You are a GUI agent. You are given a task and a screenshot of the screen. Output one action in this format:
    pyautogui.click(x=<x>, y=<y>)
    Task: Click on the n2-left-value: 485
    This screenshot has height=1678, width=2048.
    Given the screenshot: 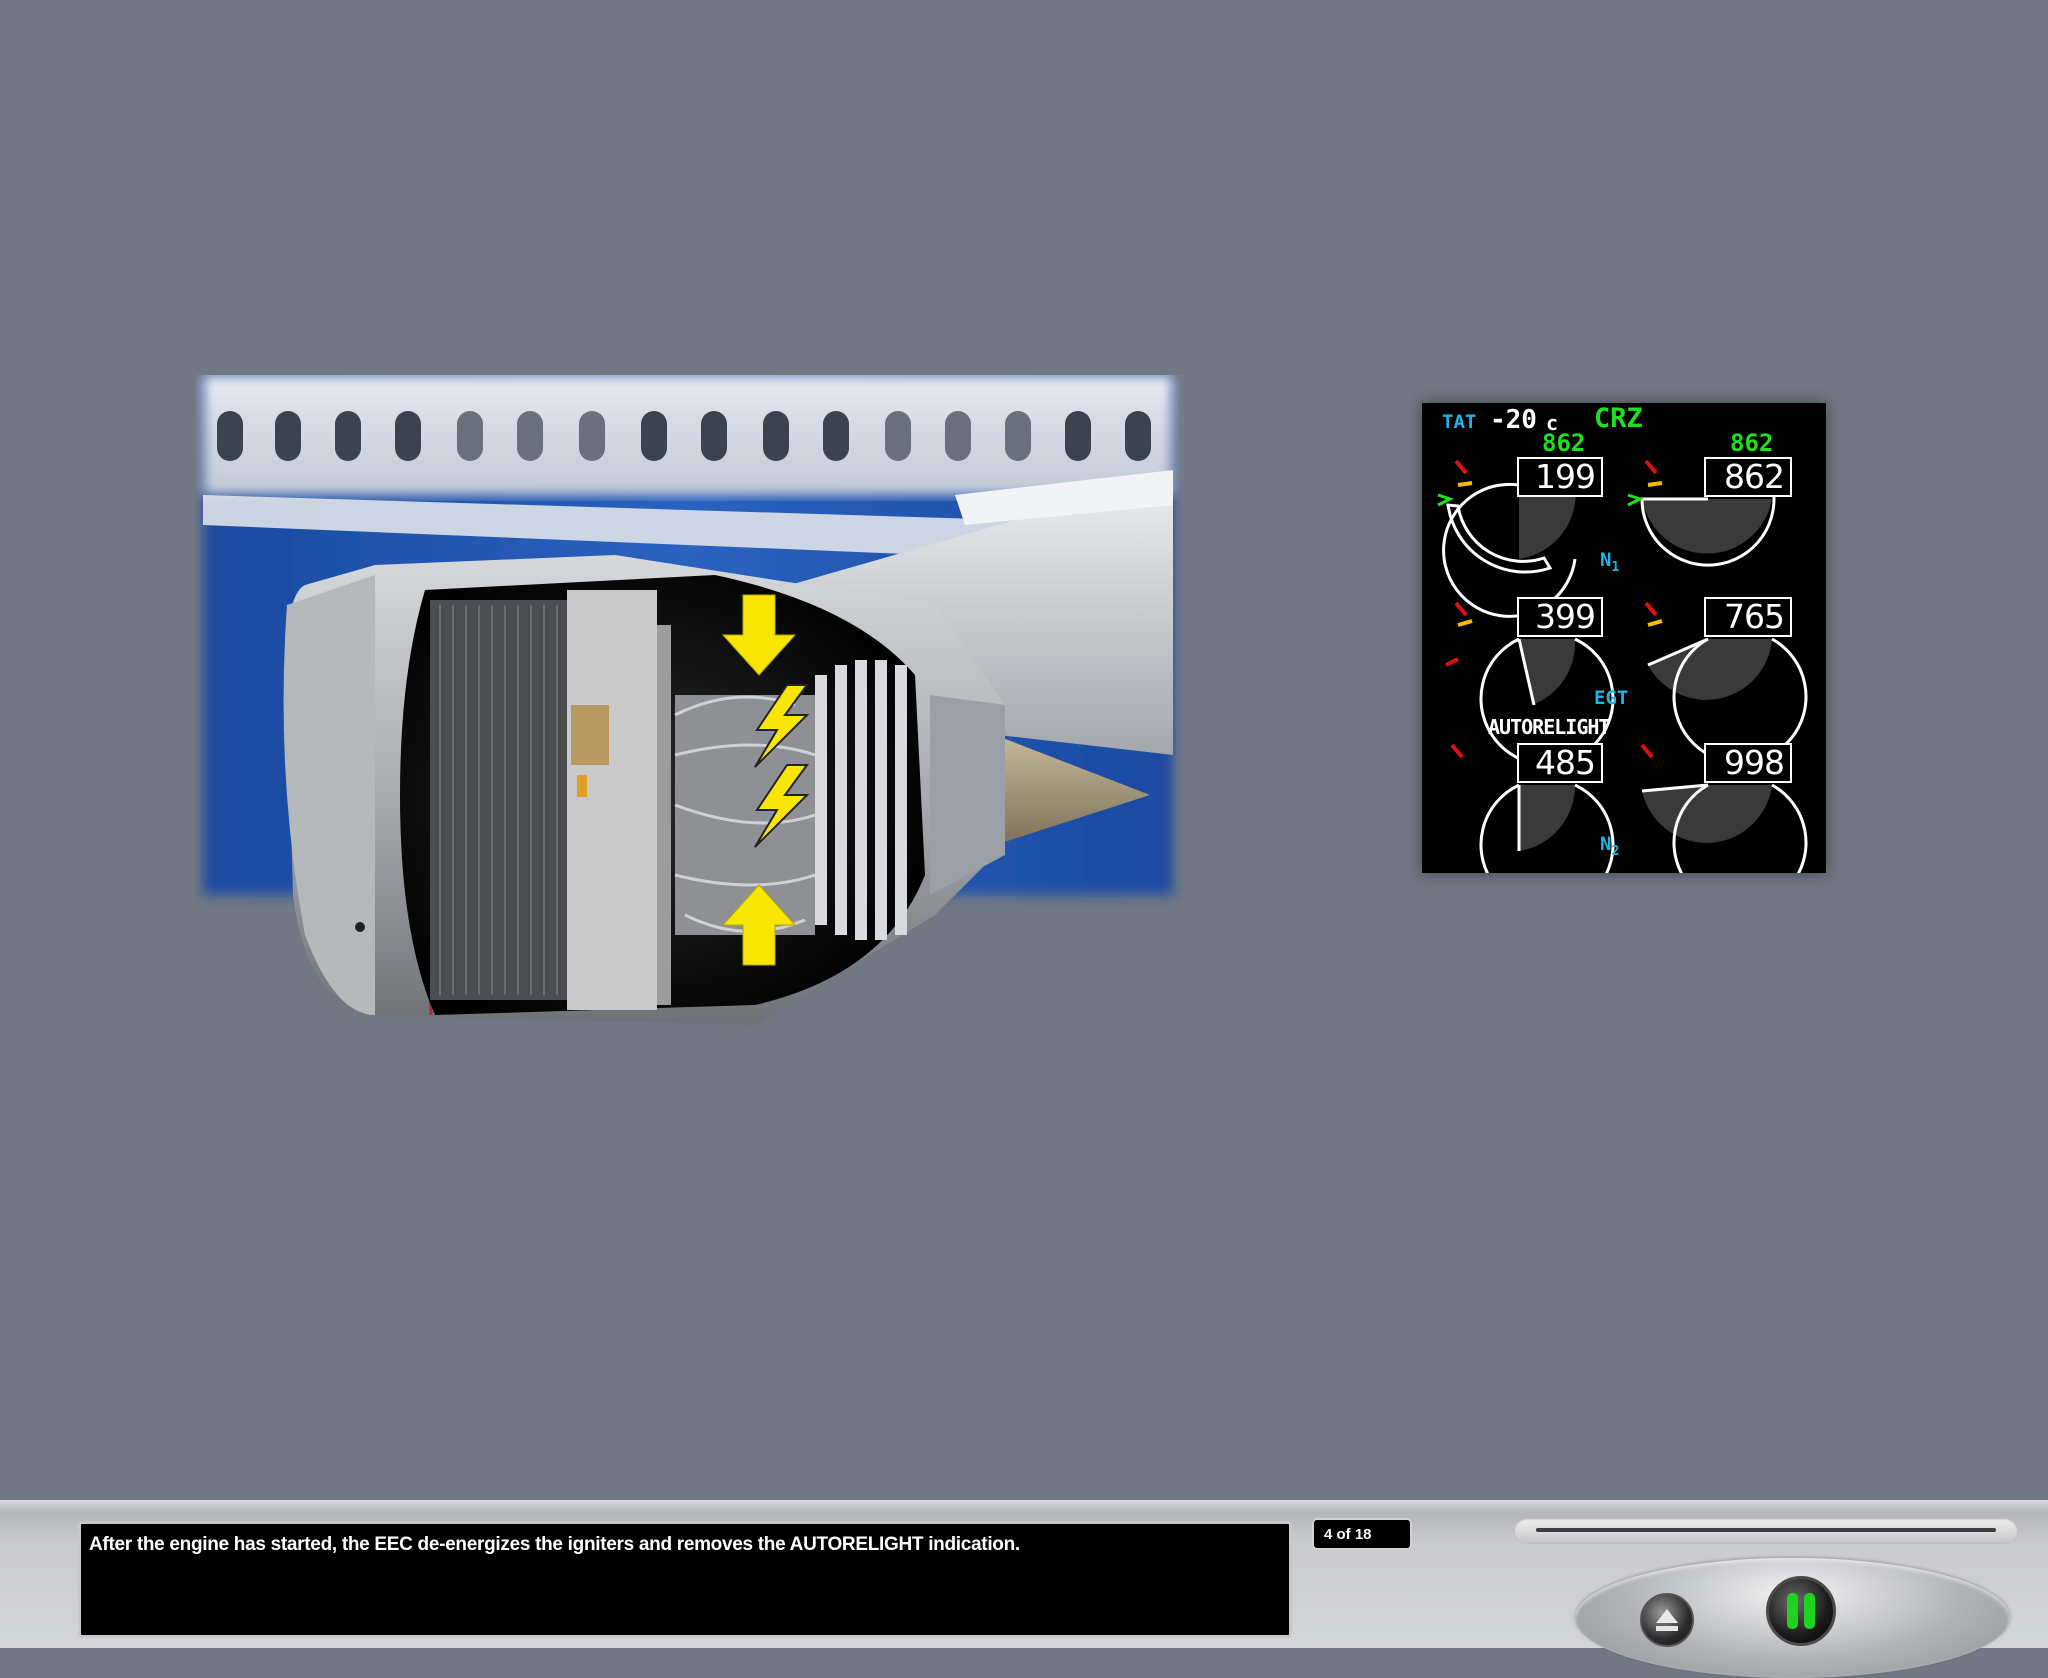 What is the action you would take?
    pyautogui.click(x=1560, y=763)
    